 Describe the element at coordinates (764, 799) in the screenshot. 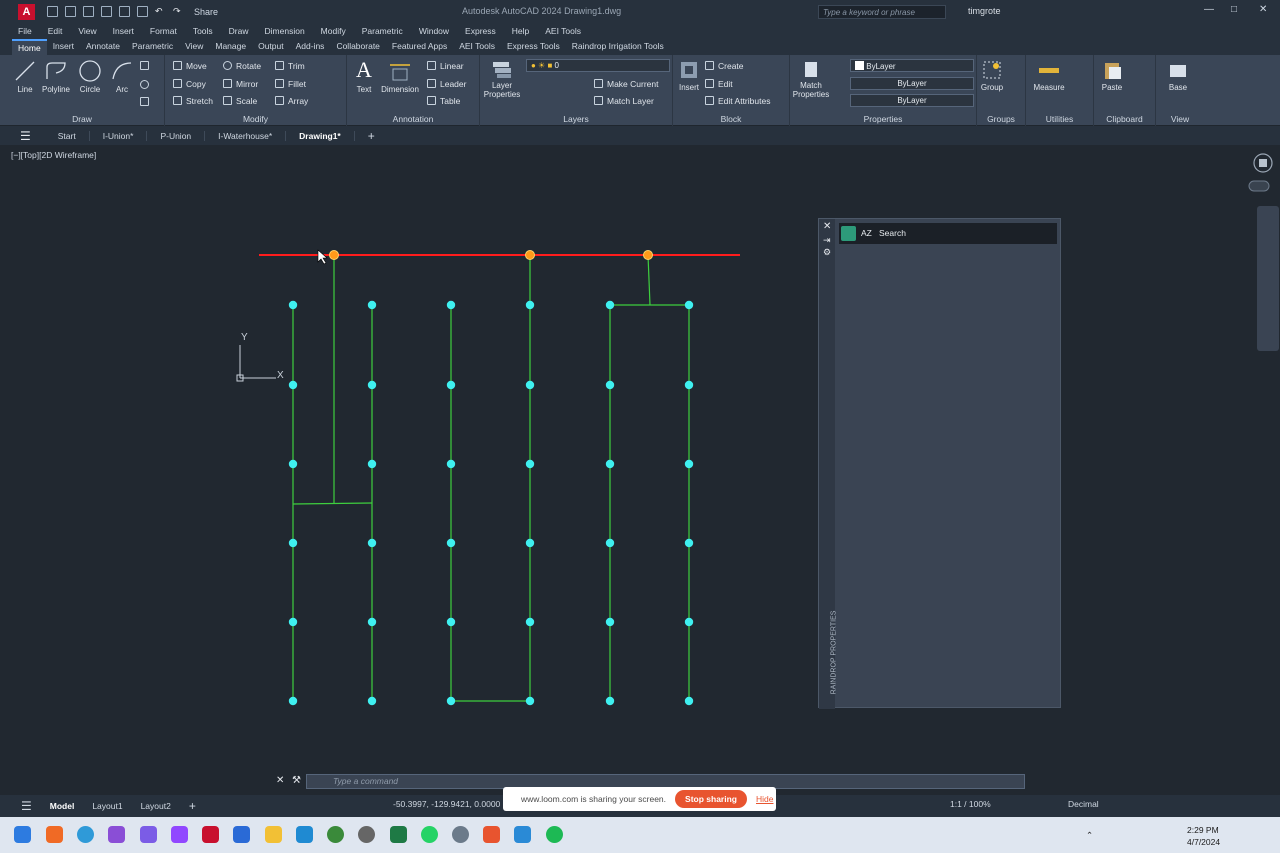

I see `hide-link: Hide` at that location.